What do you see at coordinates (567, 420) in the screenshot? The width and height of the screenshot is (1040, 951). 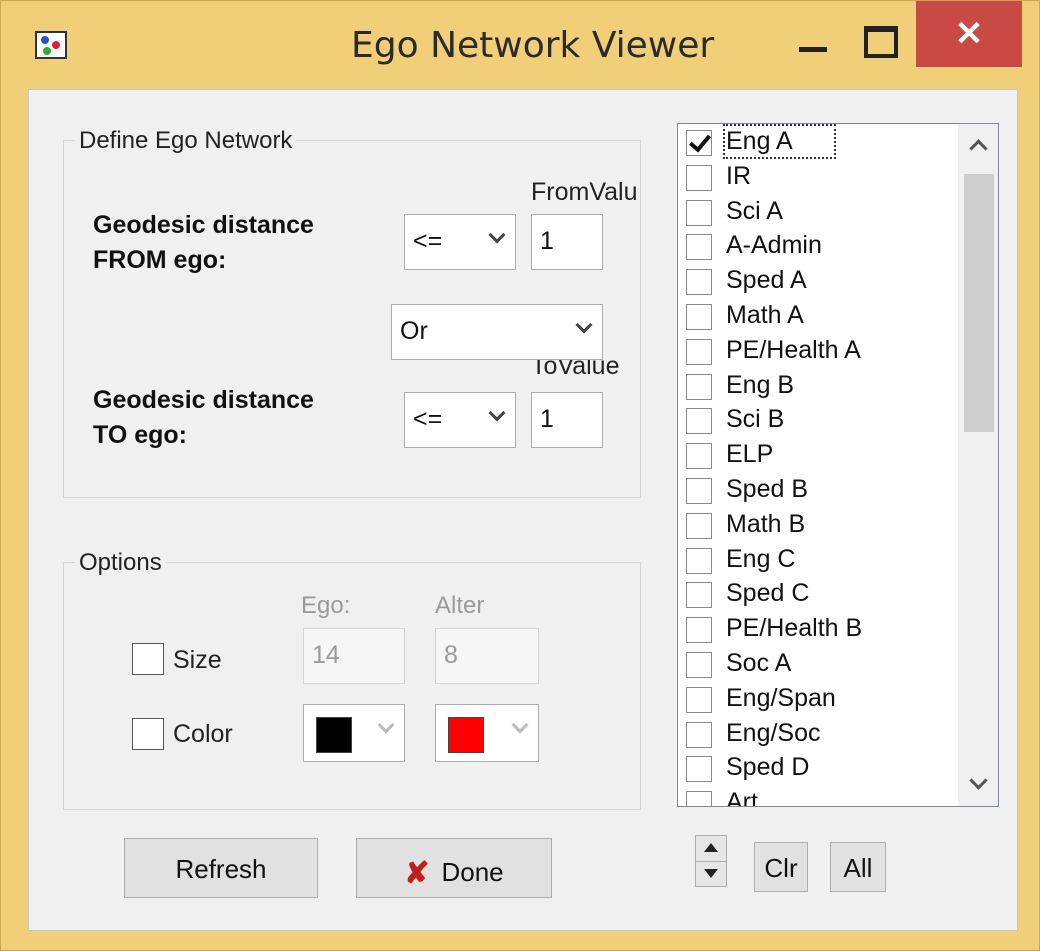 I see `to-value-input: 1` at bounding box center [567, 420].